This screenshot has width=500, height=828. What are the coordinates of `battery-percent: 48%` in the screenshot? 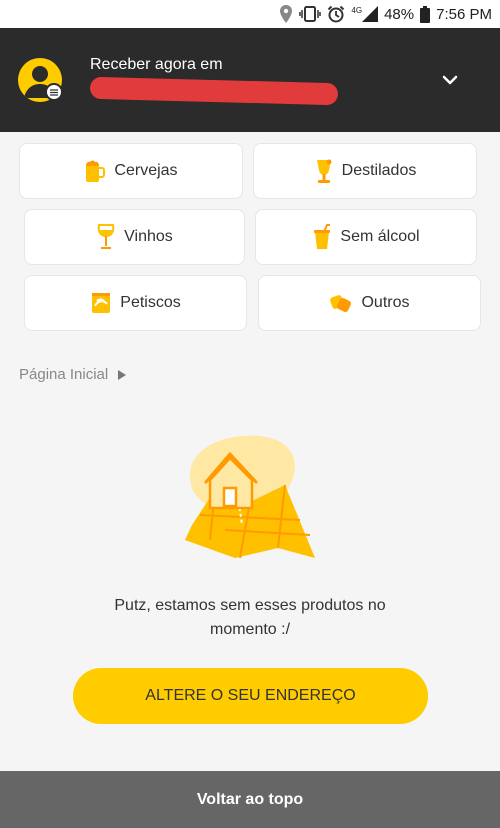 It's located at (399, 14).